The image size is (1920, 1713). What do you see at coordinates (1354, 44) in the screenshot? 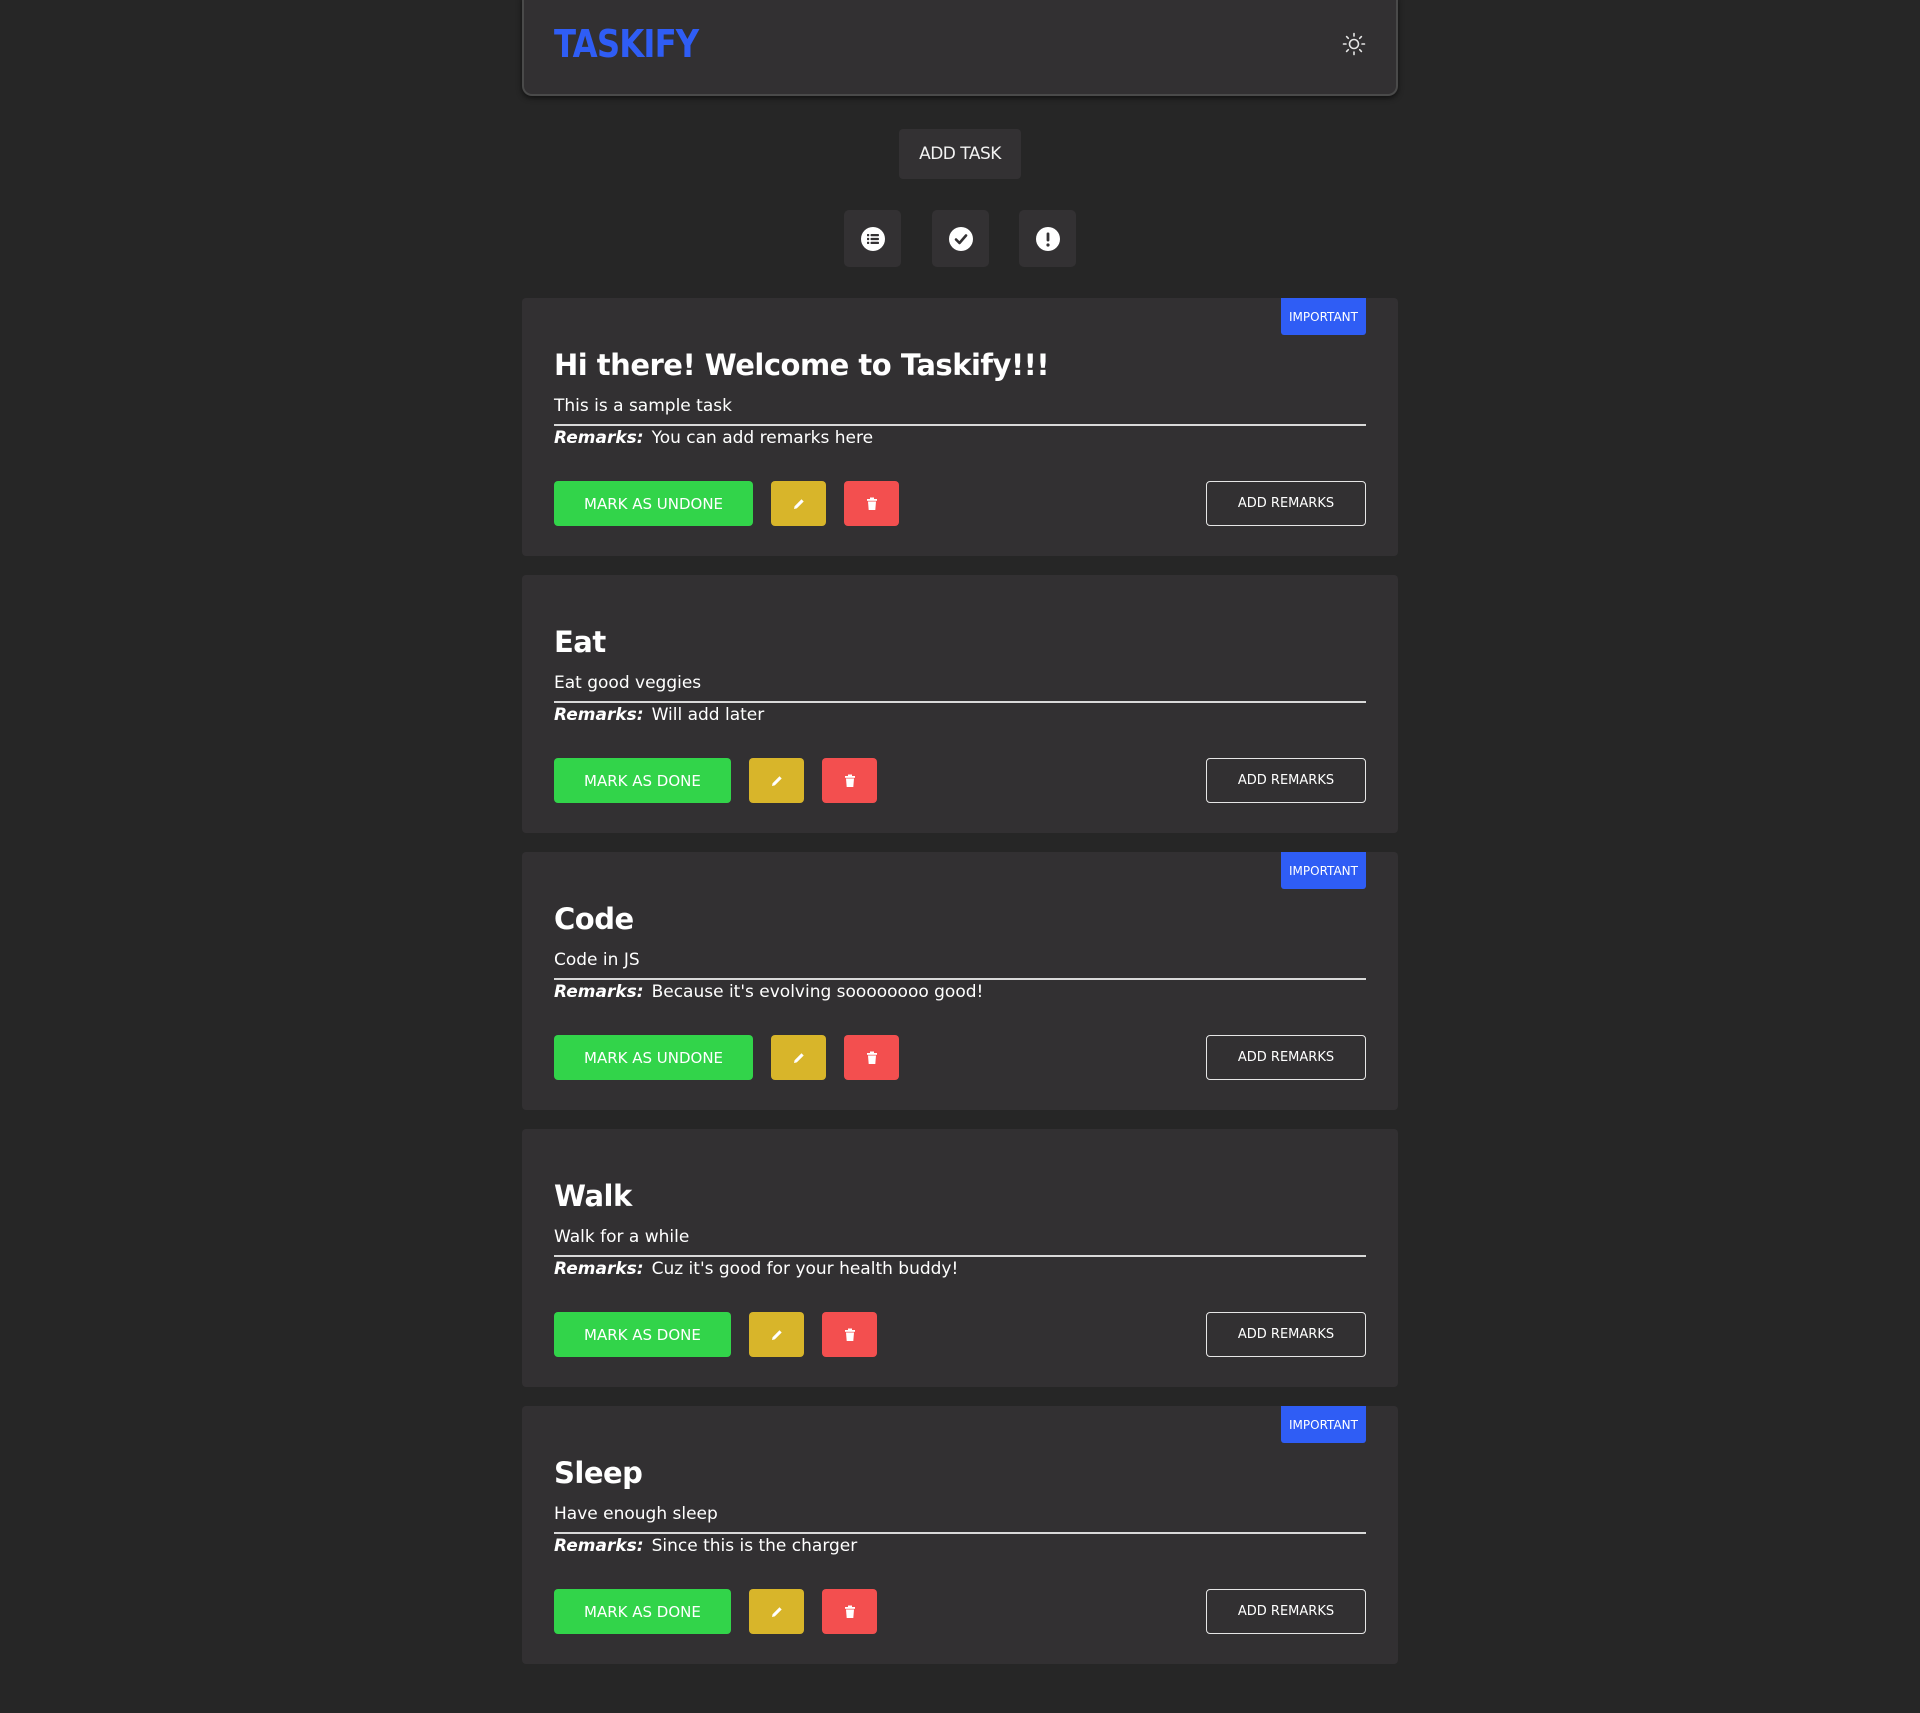
I see `sun-icon` at bounding box center [1354, 44].